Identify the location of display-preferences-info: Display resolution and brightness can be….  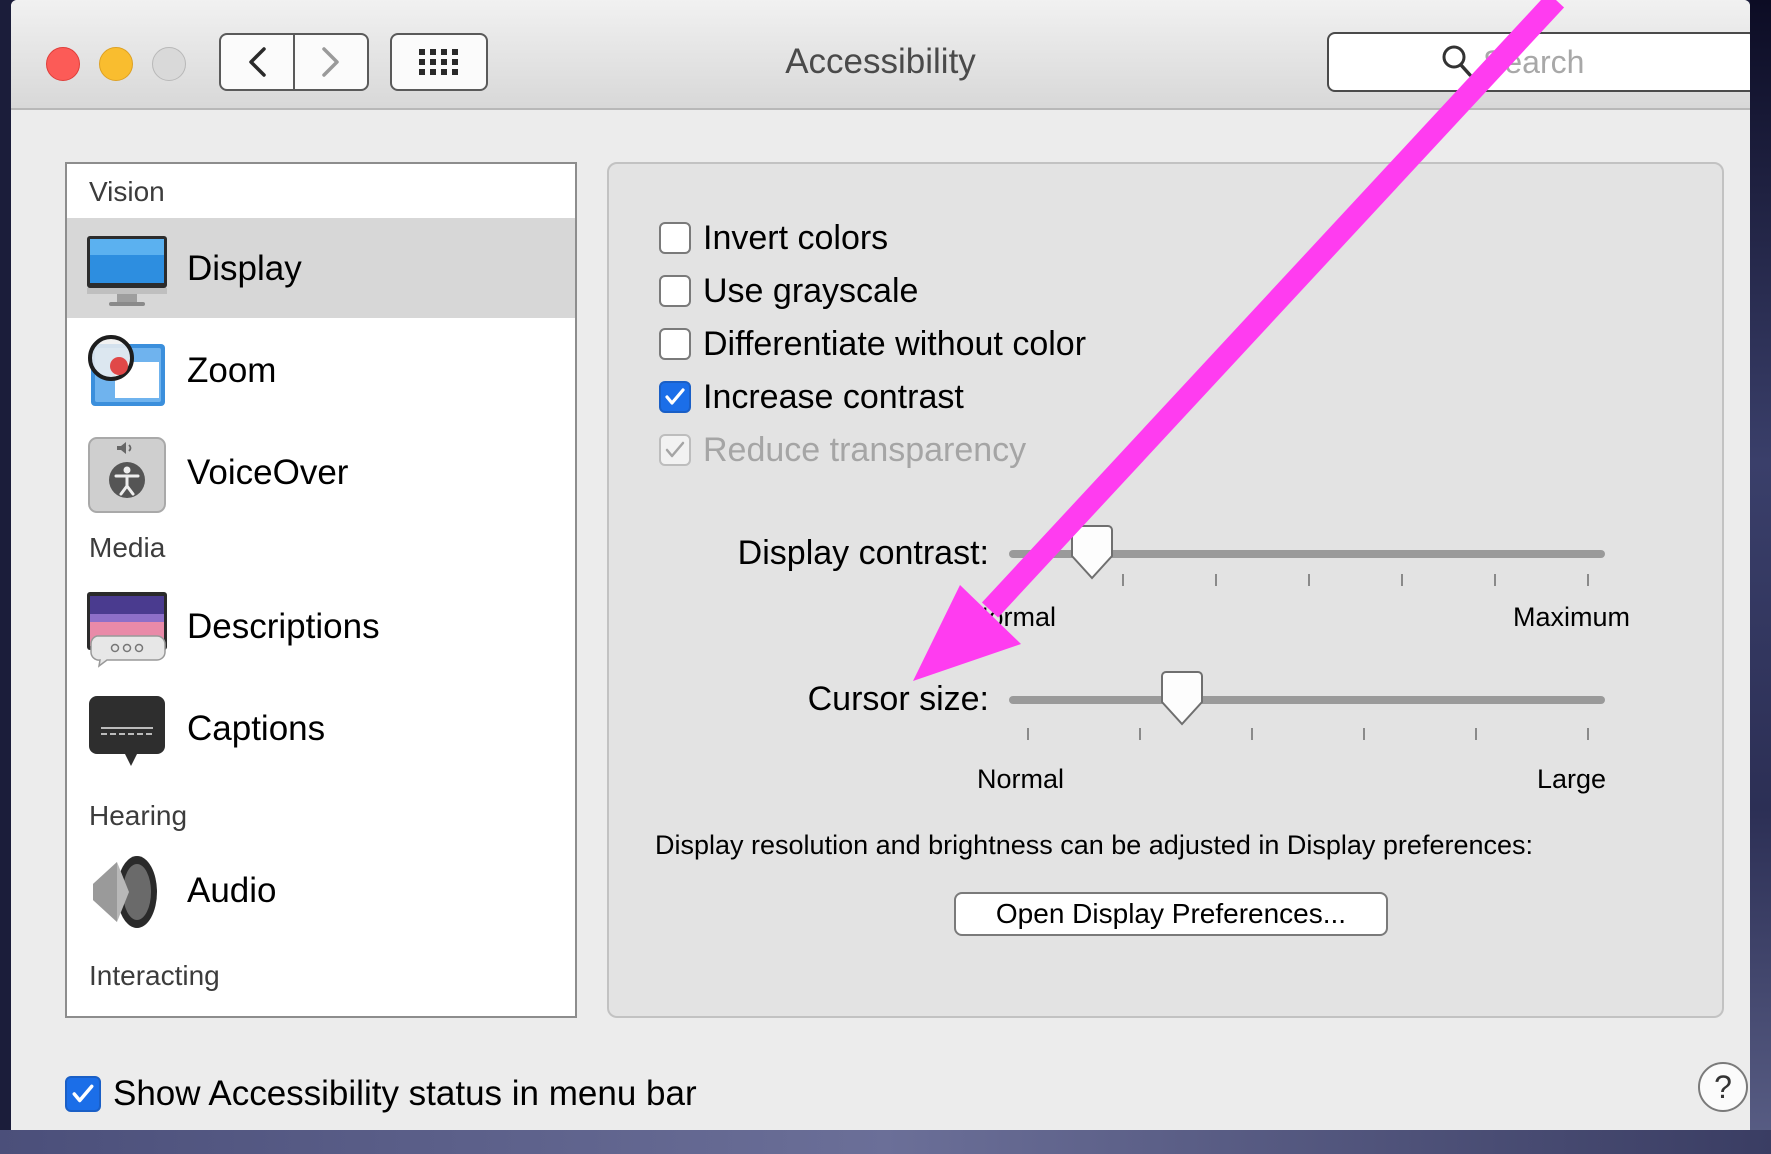
(1094, 845).